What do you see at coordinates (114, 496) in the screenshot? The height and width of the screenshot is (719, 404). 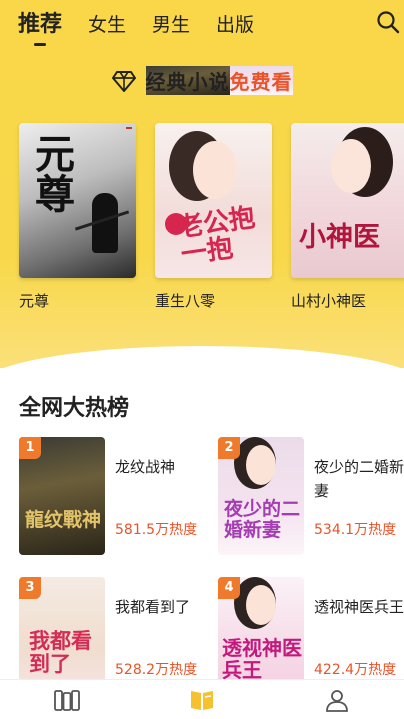 I see `list-item: 龍纹戰神 1 龙纹战神 581.5万热度` at bounding box center [114, 496].